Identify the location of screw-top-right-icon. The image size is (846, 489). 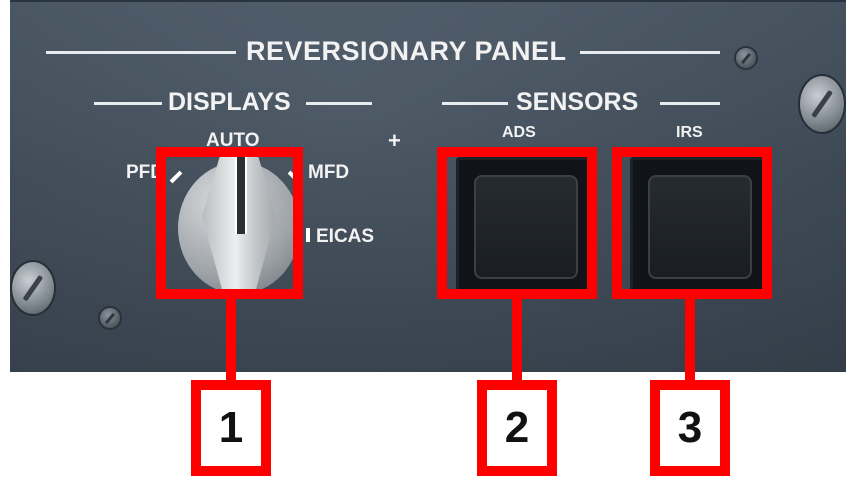
(822, 104).